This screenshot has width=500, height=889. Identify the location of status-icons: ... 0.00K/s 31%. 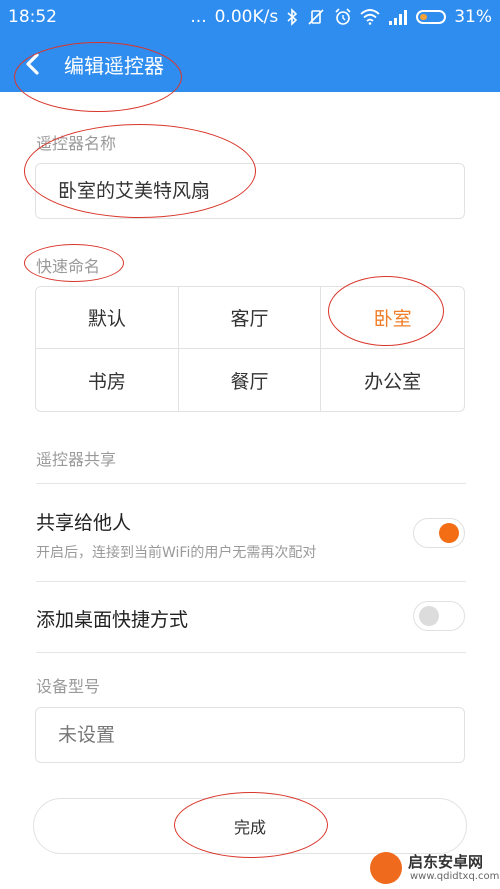
(341, 17).